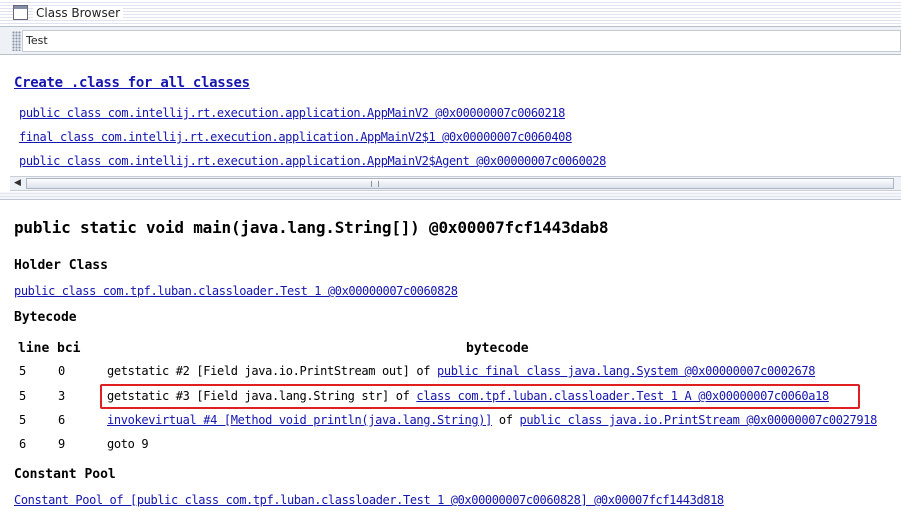  What do you see at coordinates (132, 83) in the screenshot?
I see `create-class-files-link: Create .class for all classes` at bounding box center [132, 83].